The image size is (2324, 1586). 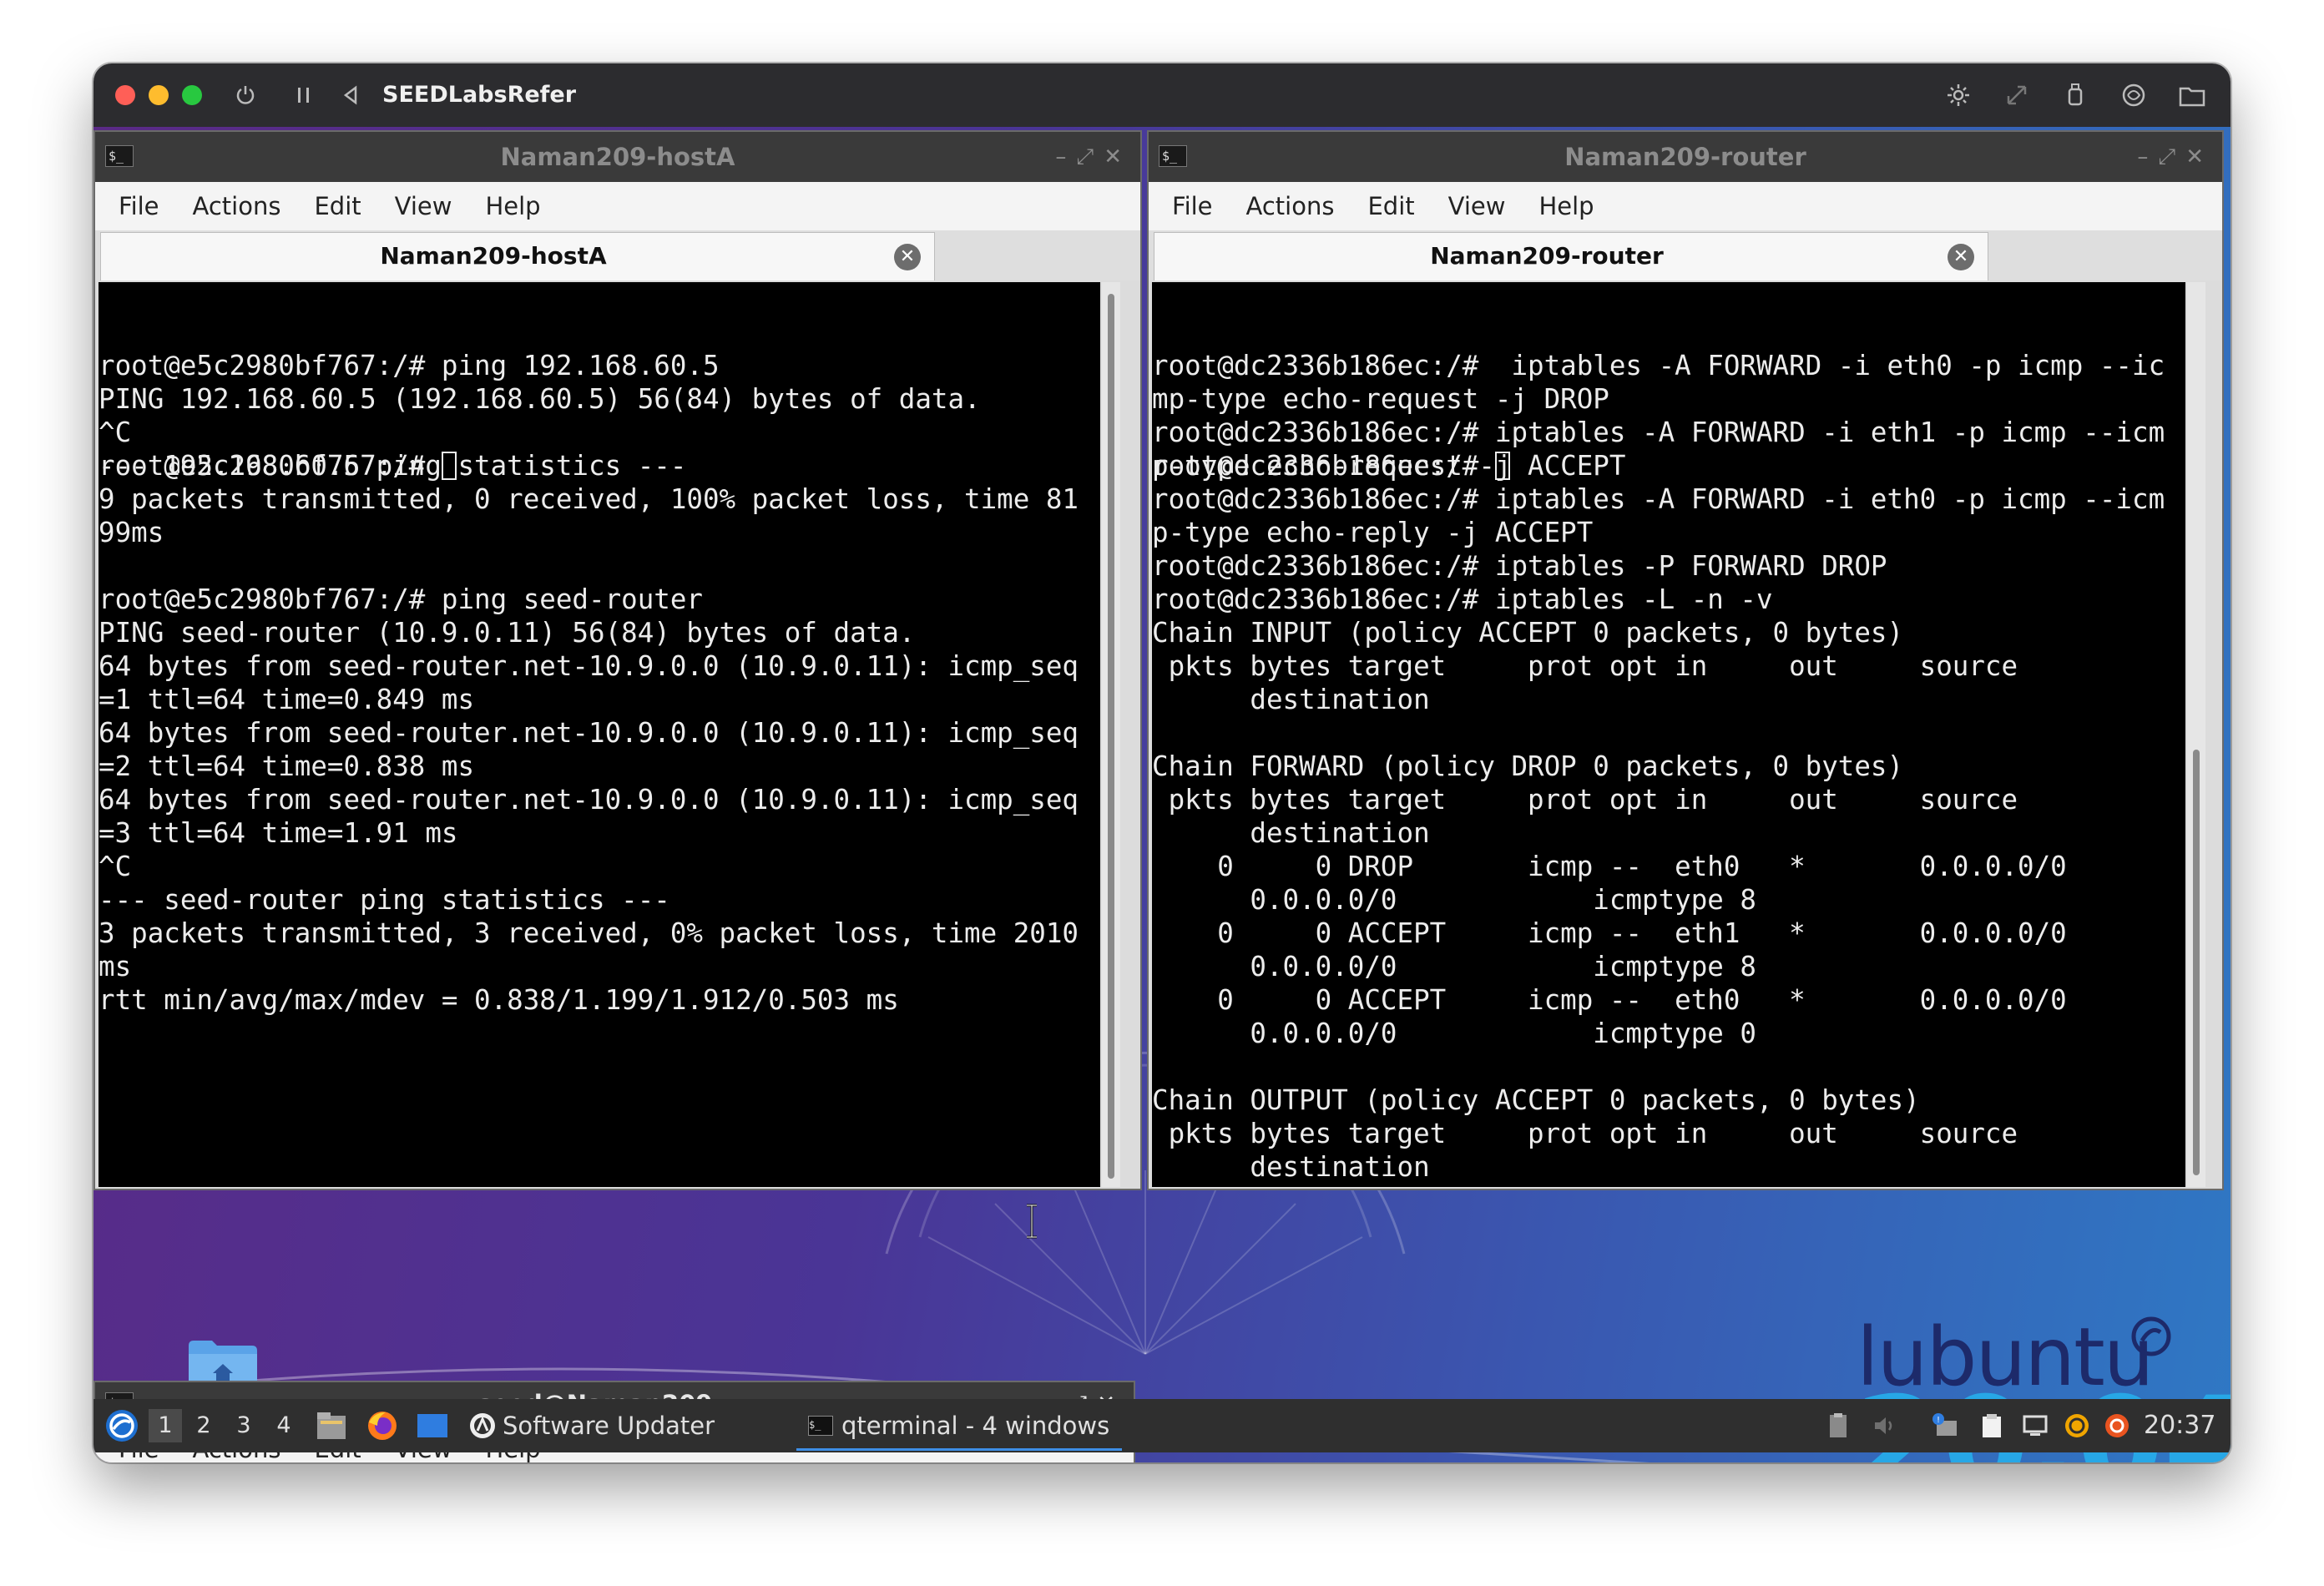 What do you see at coordinates (245, 95) in the screenshot?
I see `power-icon` at bounding box center [245, 95].